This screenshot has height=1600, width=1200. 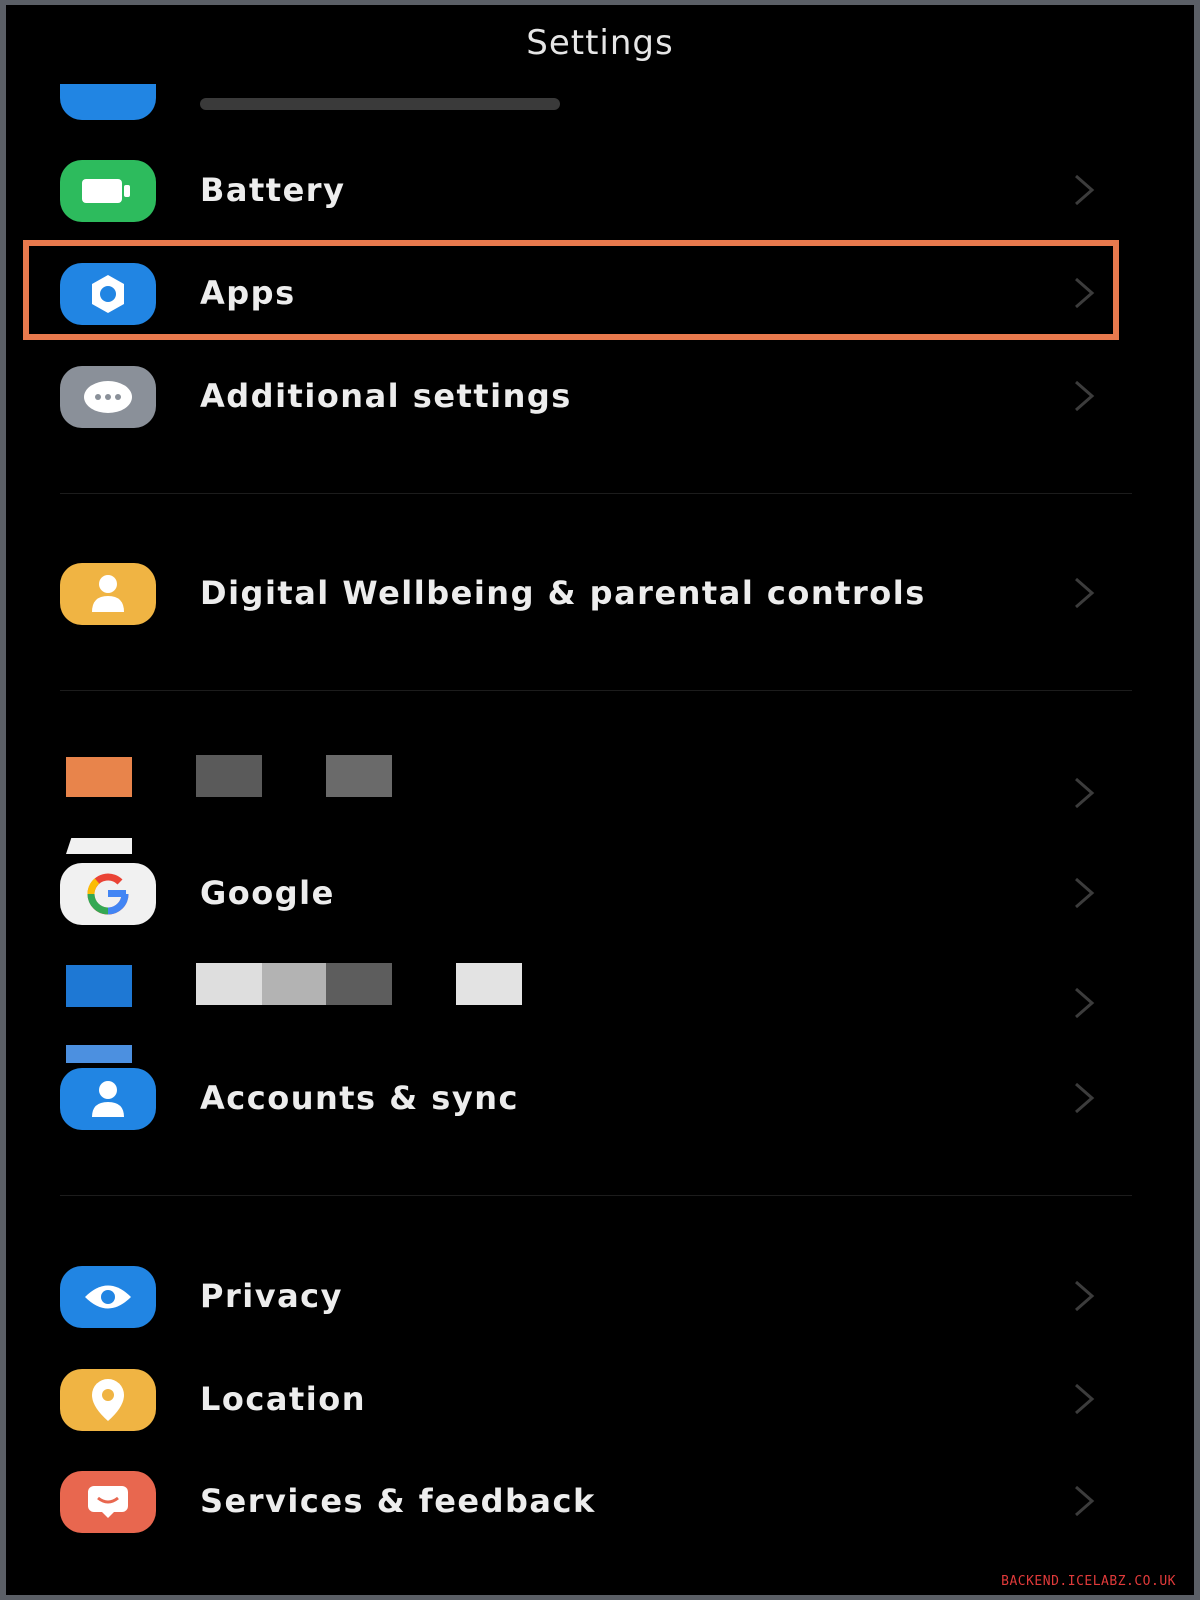 I want to click on settings-item-label: Services & feedback, so click(x=398, y=1501).